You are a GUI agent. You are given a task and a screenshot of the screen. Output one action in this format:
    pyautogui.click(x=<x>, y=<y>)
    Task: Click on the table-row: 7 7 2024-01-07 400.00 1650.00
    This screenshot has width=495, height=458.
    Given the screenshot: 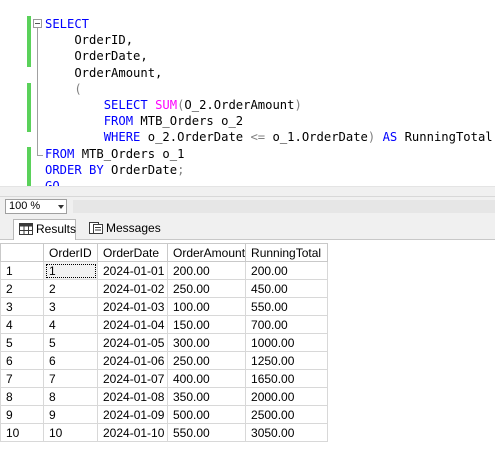 What is the action you would take?
    pyautogui.click(x=164, y=378)
    